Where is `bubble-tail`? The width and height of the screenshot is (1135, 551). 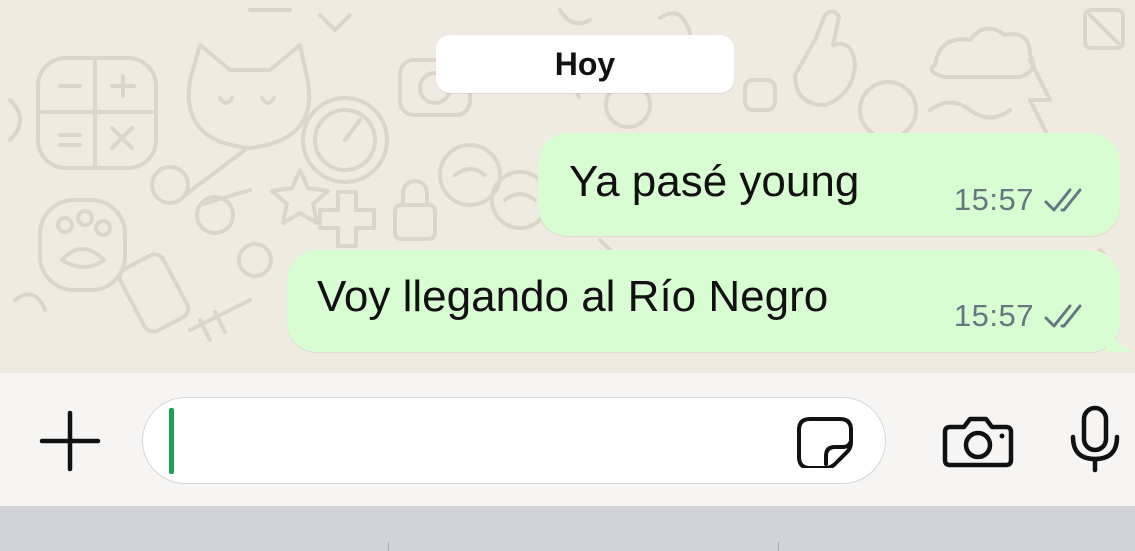 bubble-tail is located at coordinates (1120, 337).